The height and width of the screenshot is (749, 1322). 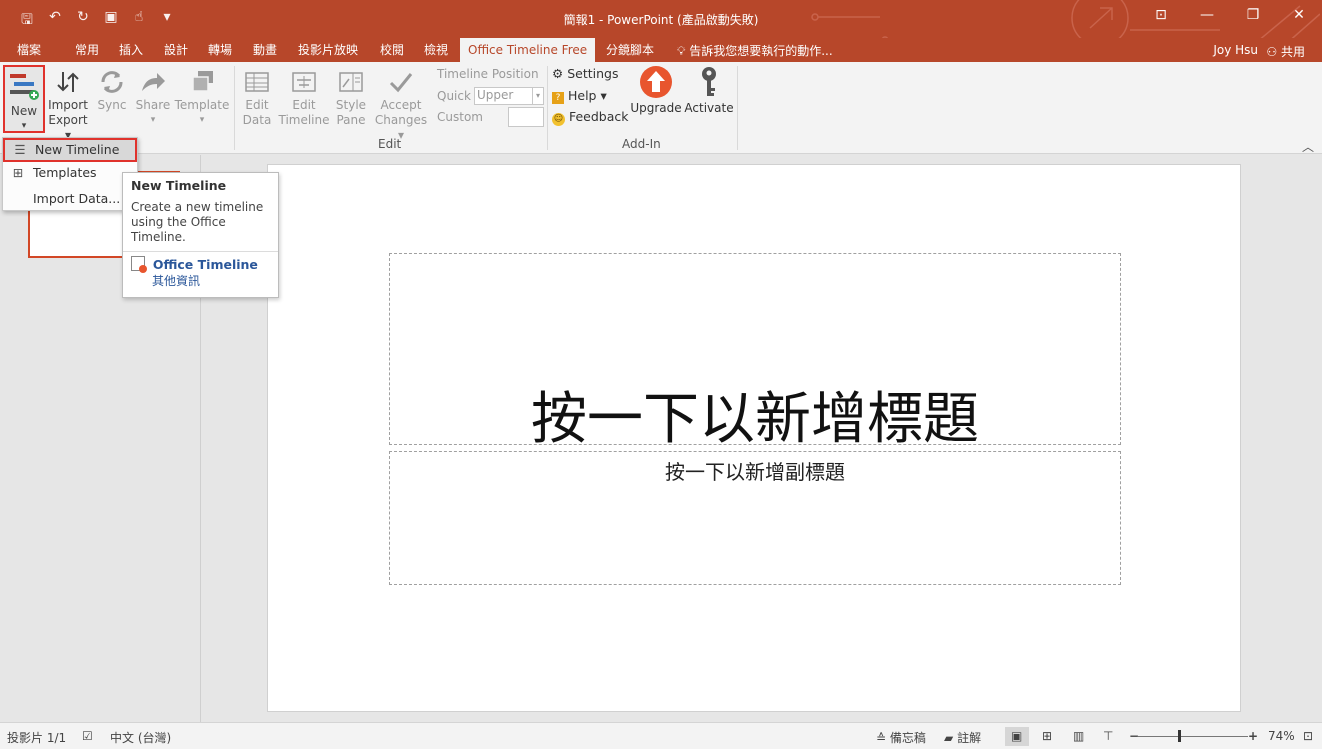 I want to click on fit-to-window-icon: ⊡, so click(x=1308, y=736).